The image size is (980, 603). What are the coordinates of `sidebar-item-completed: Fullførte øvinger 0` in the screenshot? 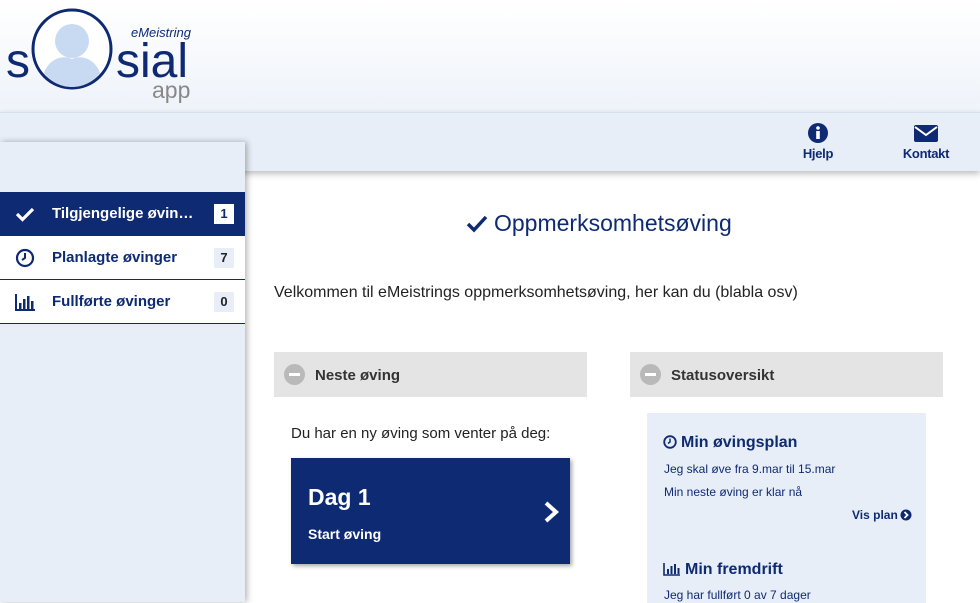 It's located at (122, 302).